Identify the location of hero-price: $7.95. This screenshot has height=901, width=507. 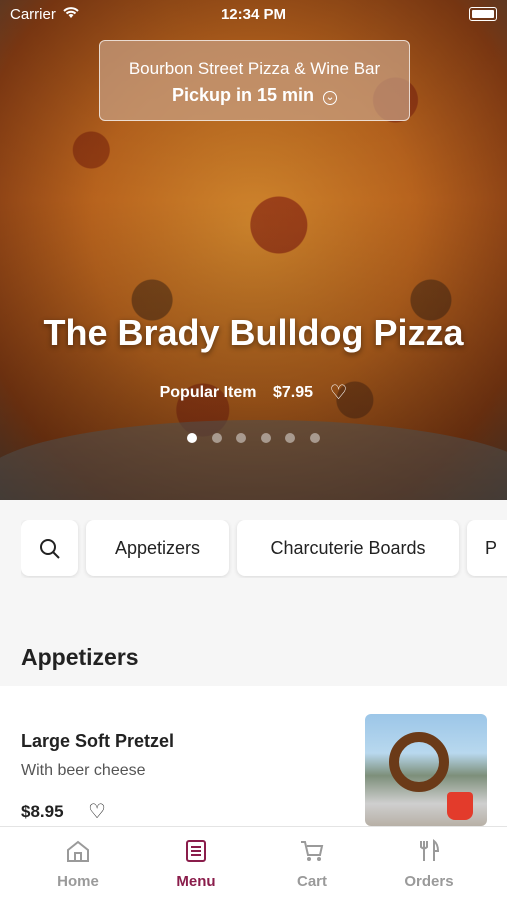
(292, 392).